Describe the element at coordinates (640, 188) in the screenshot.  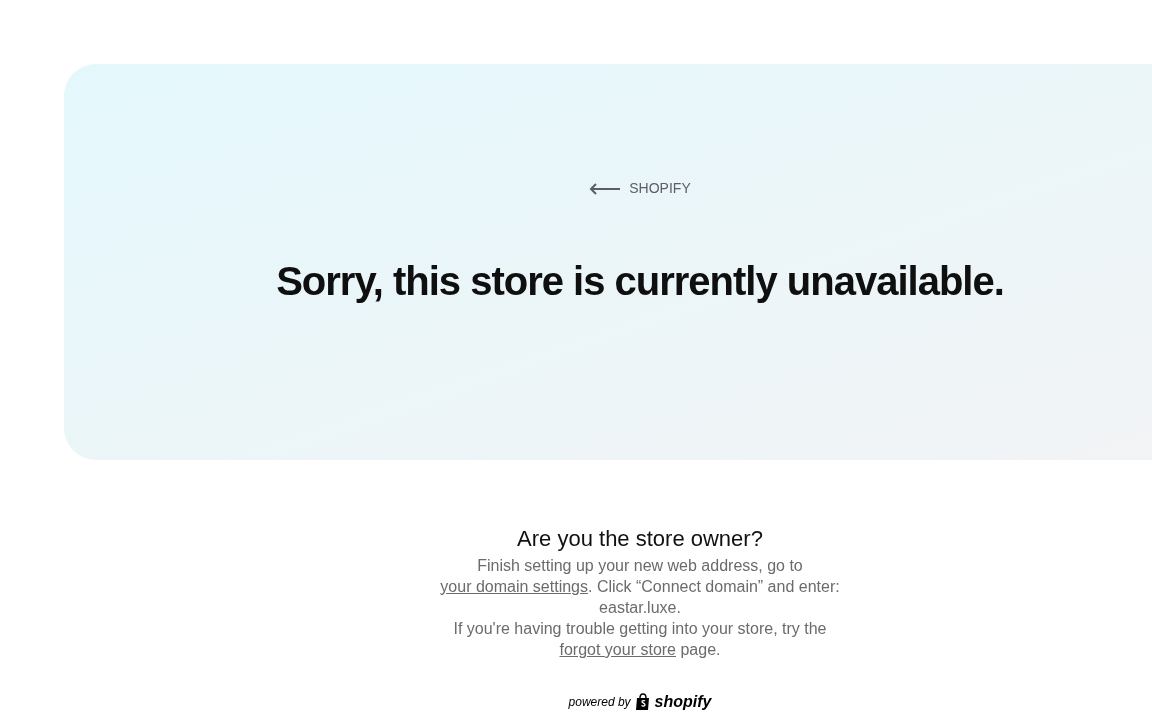
I see `back-link: SHOPIFY` at that location.